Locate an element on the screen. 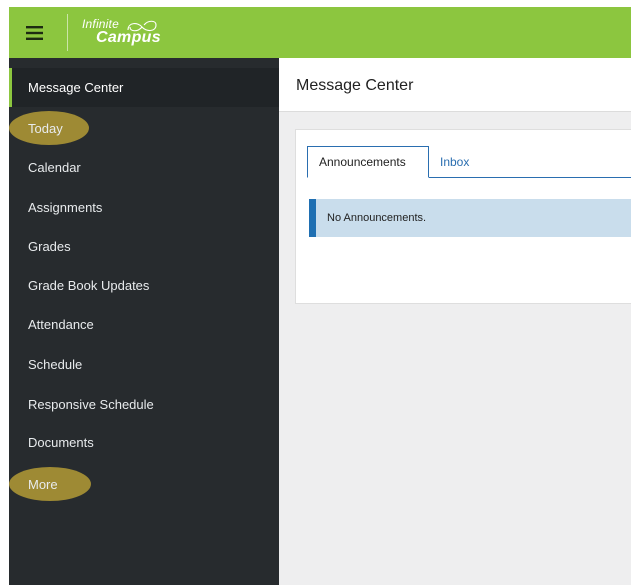 This screenshot has width=631, height=585. topbar-divider is located at coordinates (67, 32).